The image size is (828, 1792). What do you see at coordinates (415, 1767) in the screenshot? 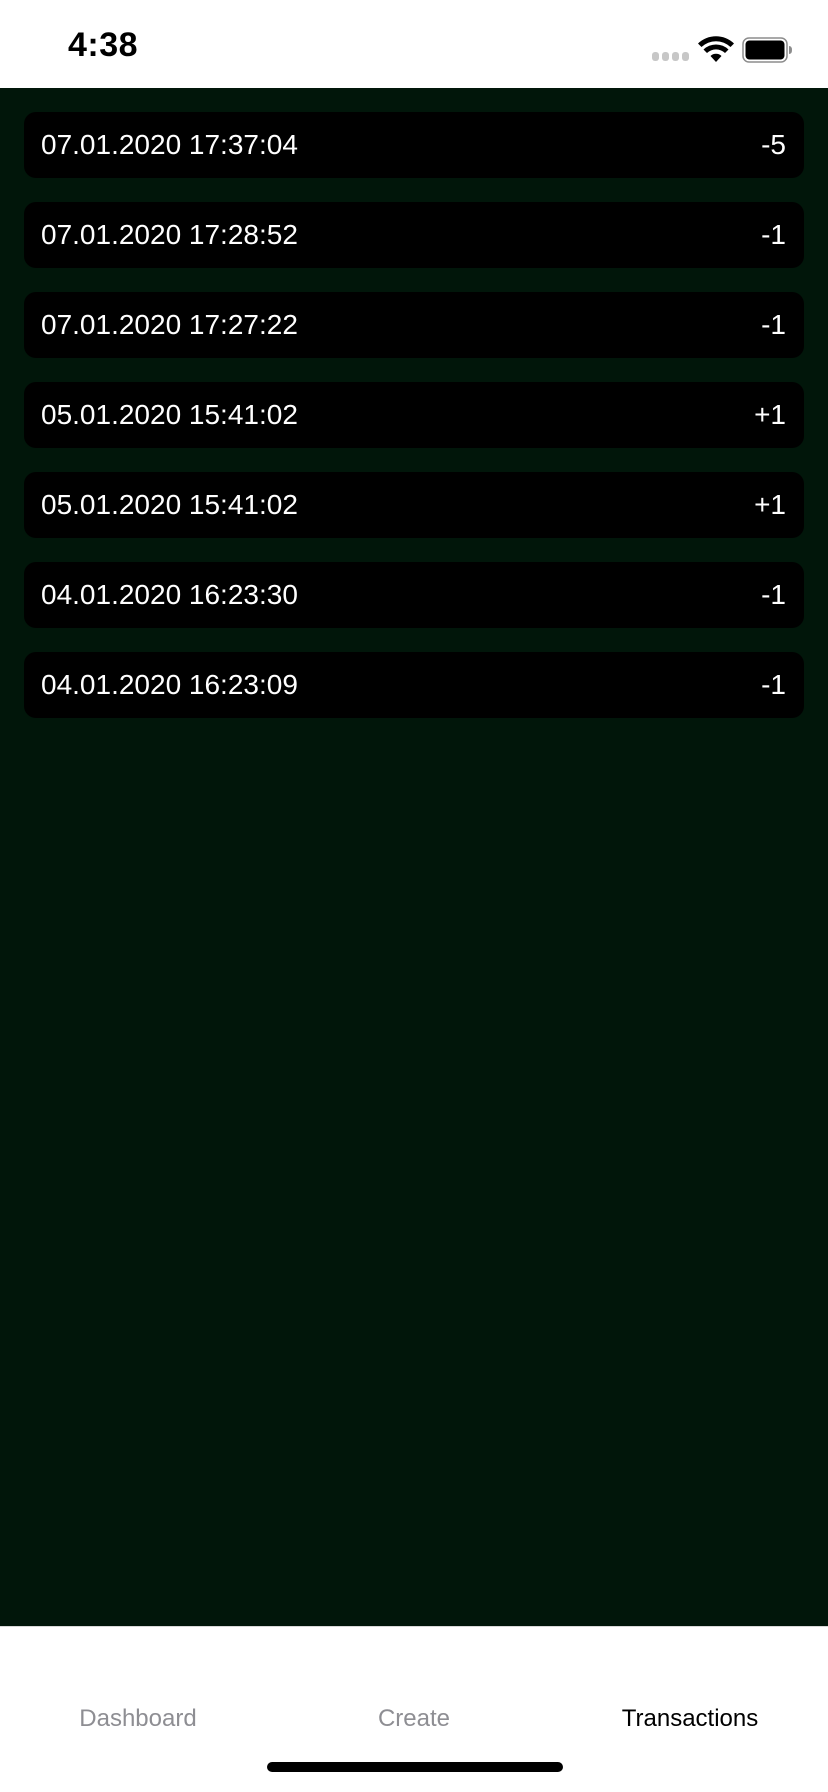
I see `home-indicator` at bounding box center [415, 1767].